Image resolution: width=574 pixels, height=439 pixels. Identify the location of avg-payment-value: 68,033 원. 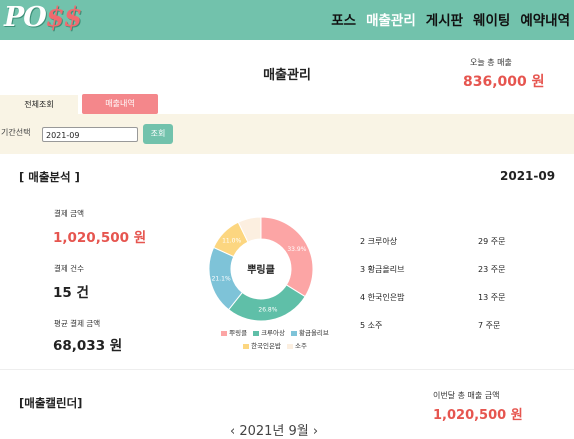
(88, 346).